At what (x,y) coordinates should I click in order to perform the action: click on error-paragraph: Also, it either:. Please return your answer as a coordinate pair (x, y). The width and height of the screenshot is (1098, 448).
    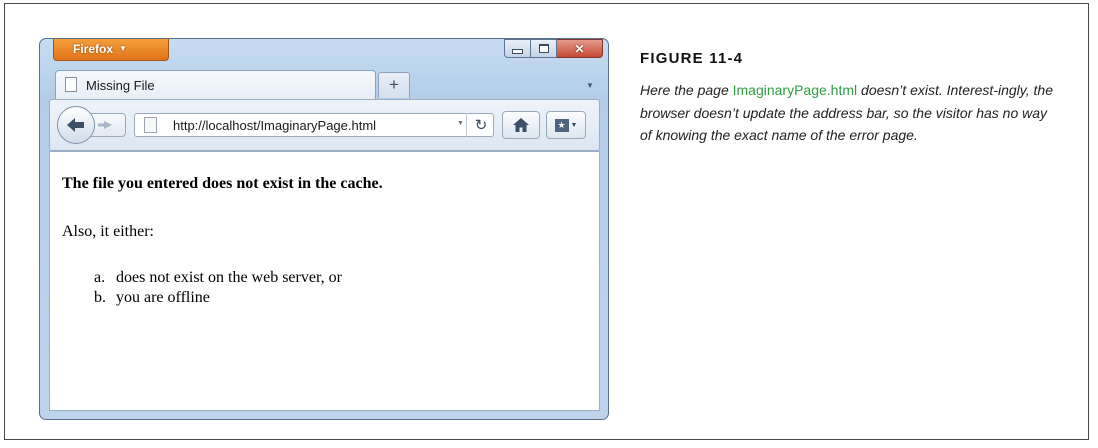
    Looking at the image, I should click on (108, 231).